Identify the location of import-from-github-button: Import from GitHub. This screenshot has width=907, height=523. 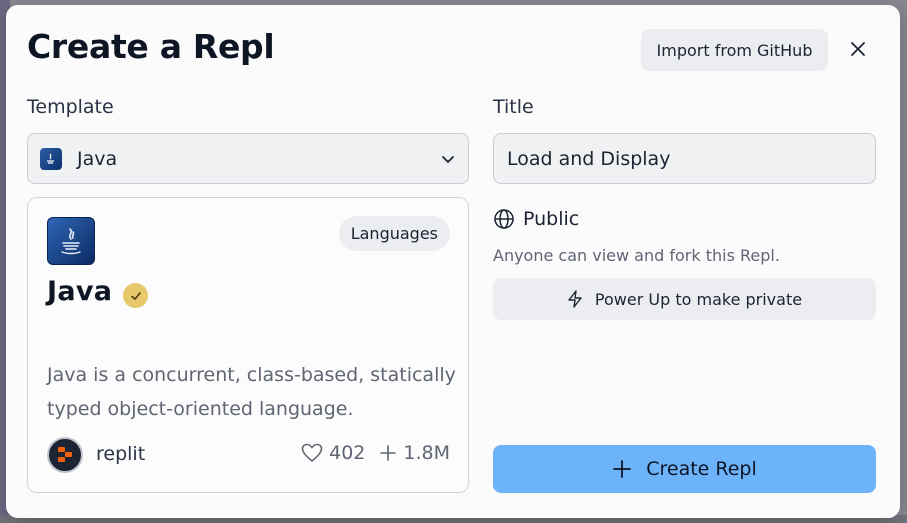
(734, 50).